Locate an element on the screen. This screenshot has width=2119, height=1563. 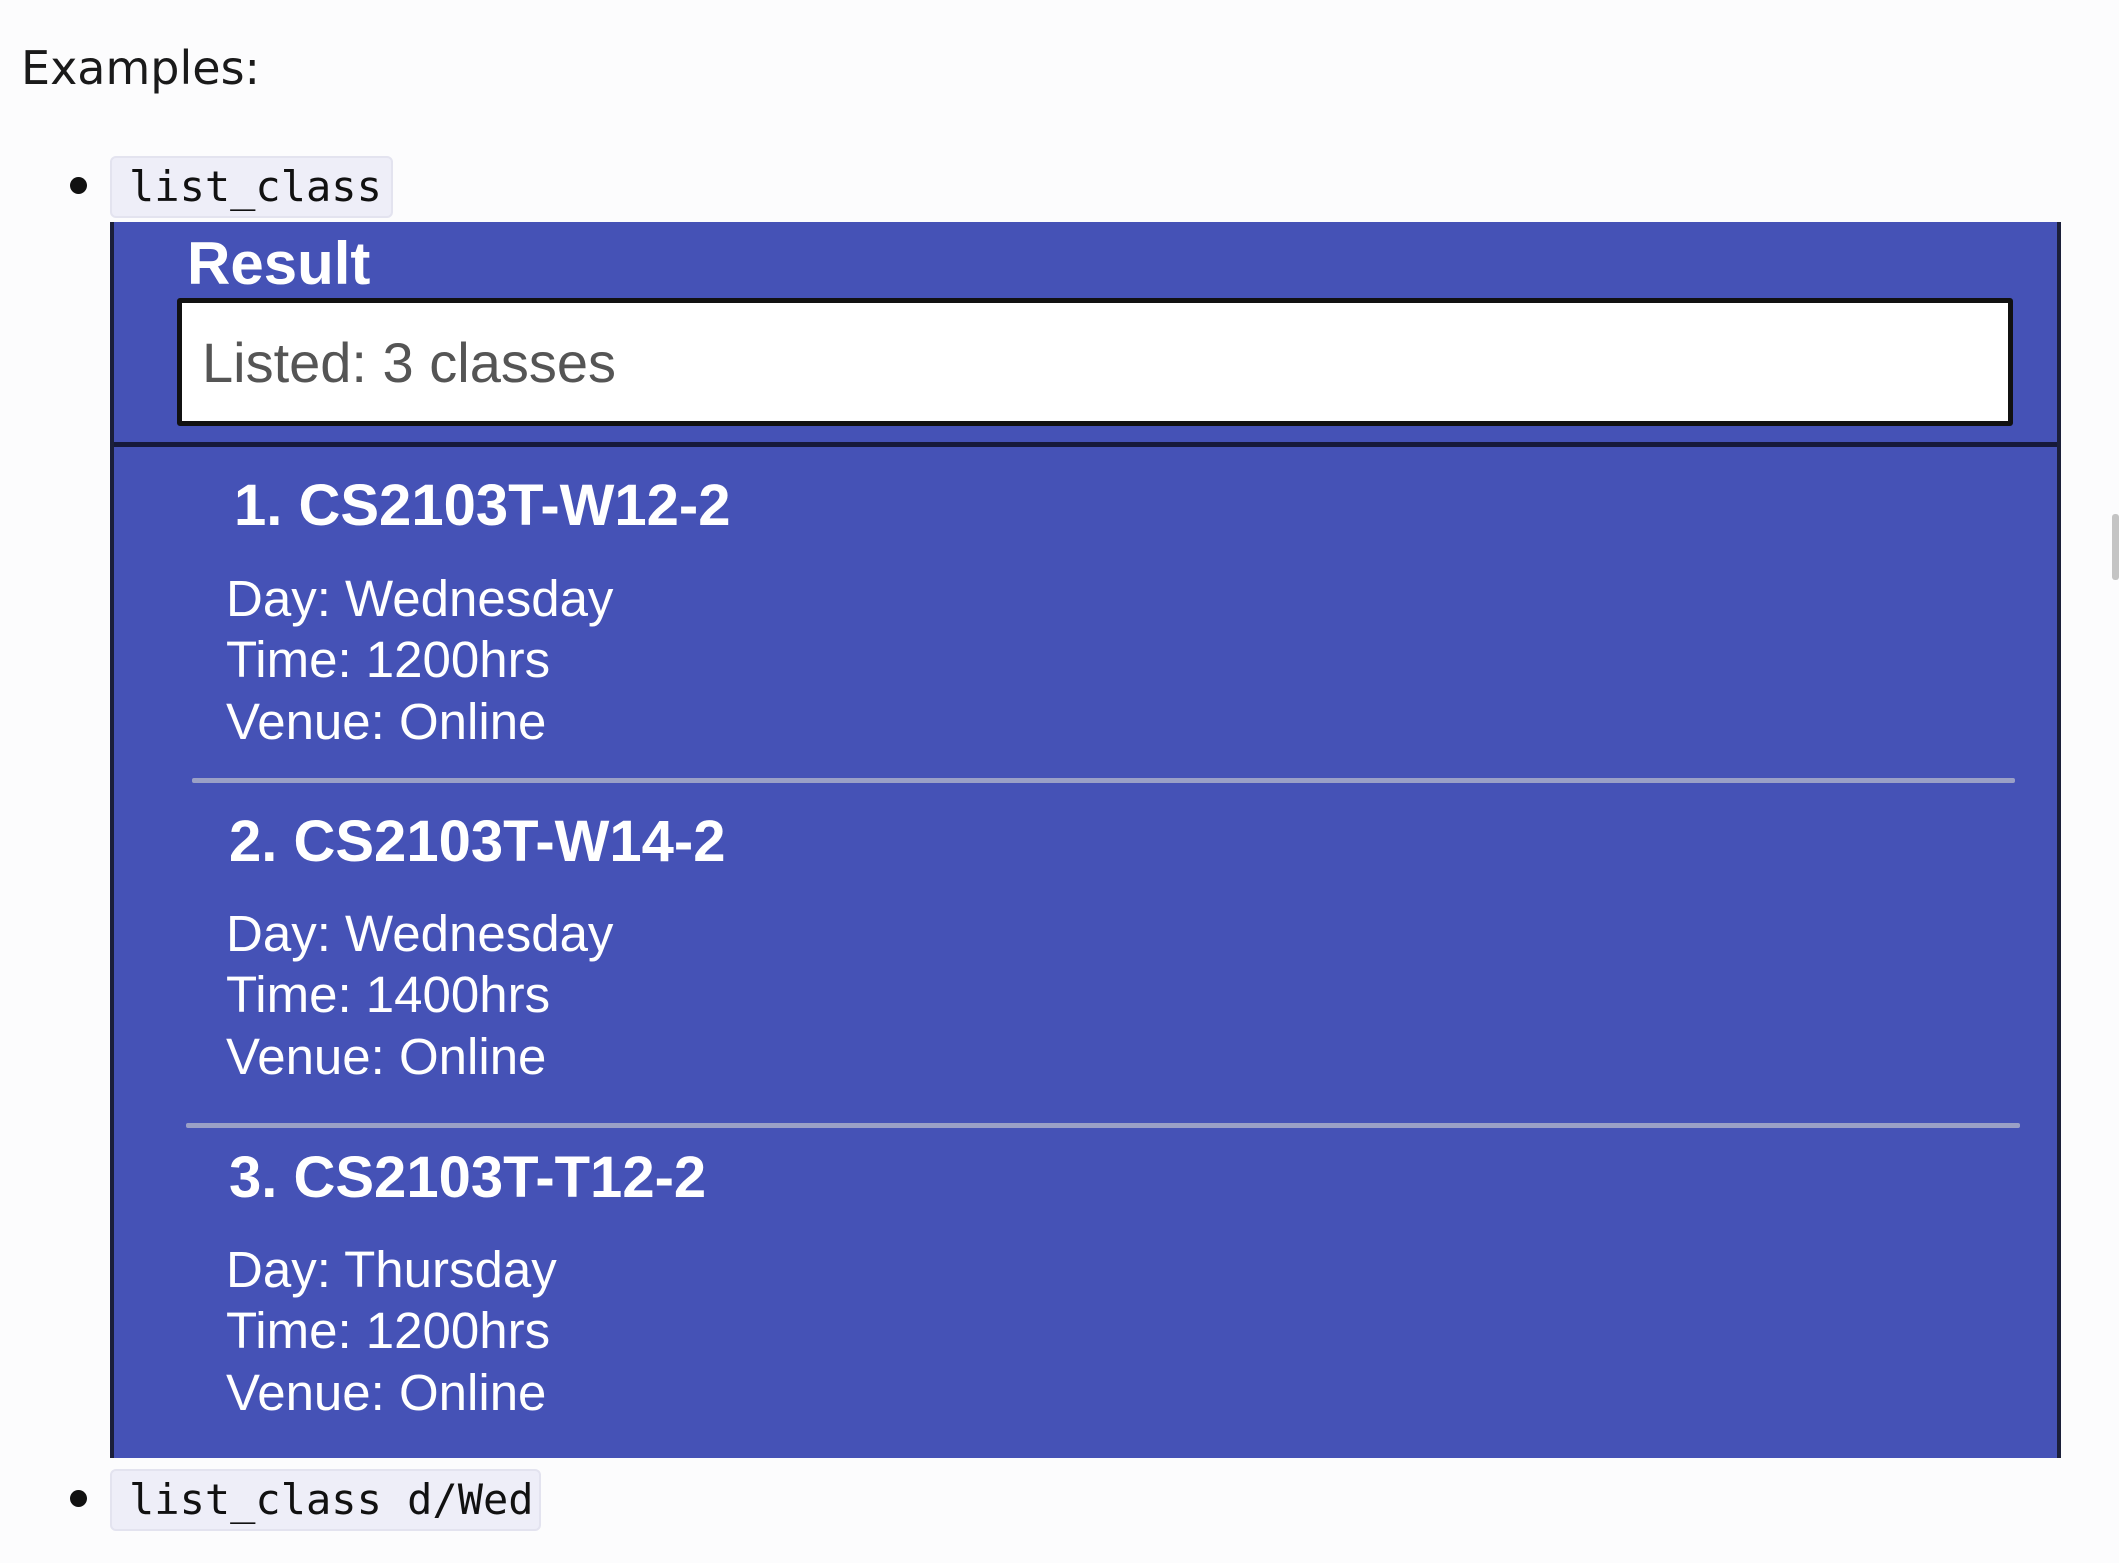
examples-heading: Examples: is located at coordinates (141, 68).